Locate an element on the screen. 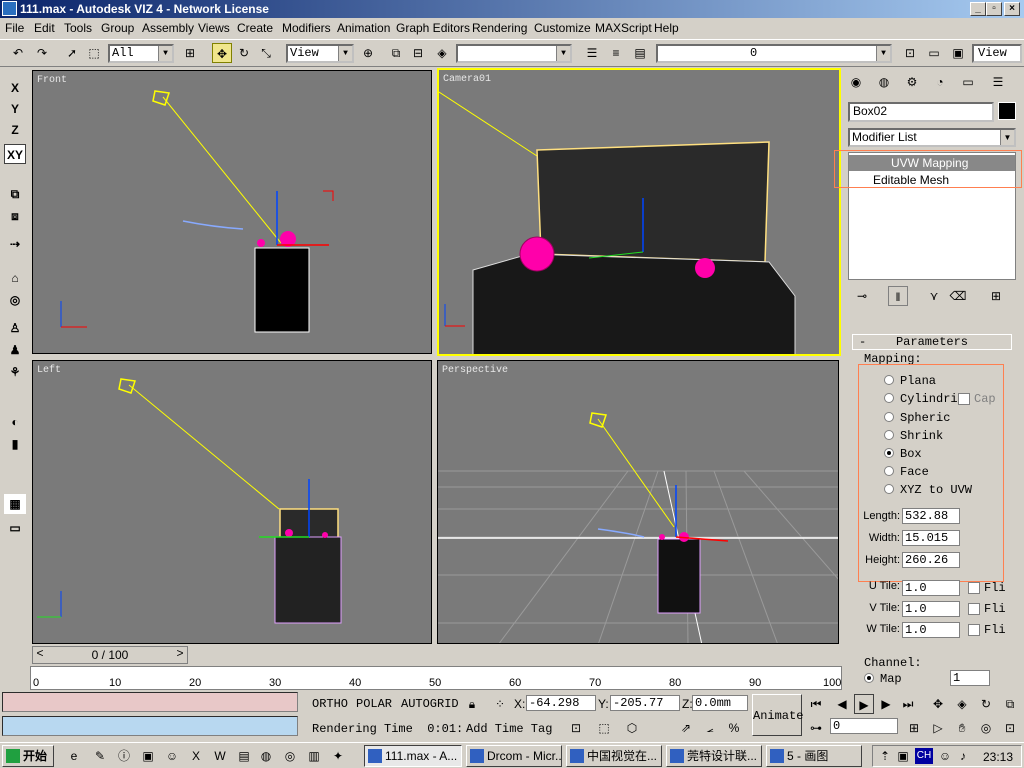 Image resolution: width=1024 pixels, height=768 pixels. layer-manager-icon: ☰ is located at coordinates (592, 53).